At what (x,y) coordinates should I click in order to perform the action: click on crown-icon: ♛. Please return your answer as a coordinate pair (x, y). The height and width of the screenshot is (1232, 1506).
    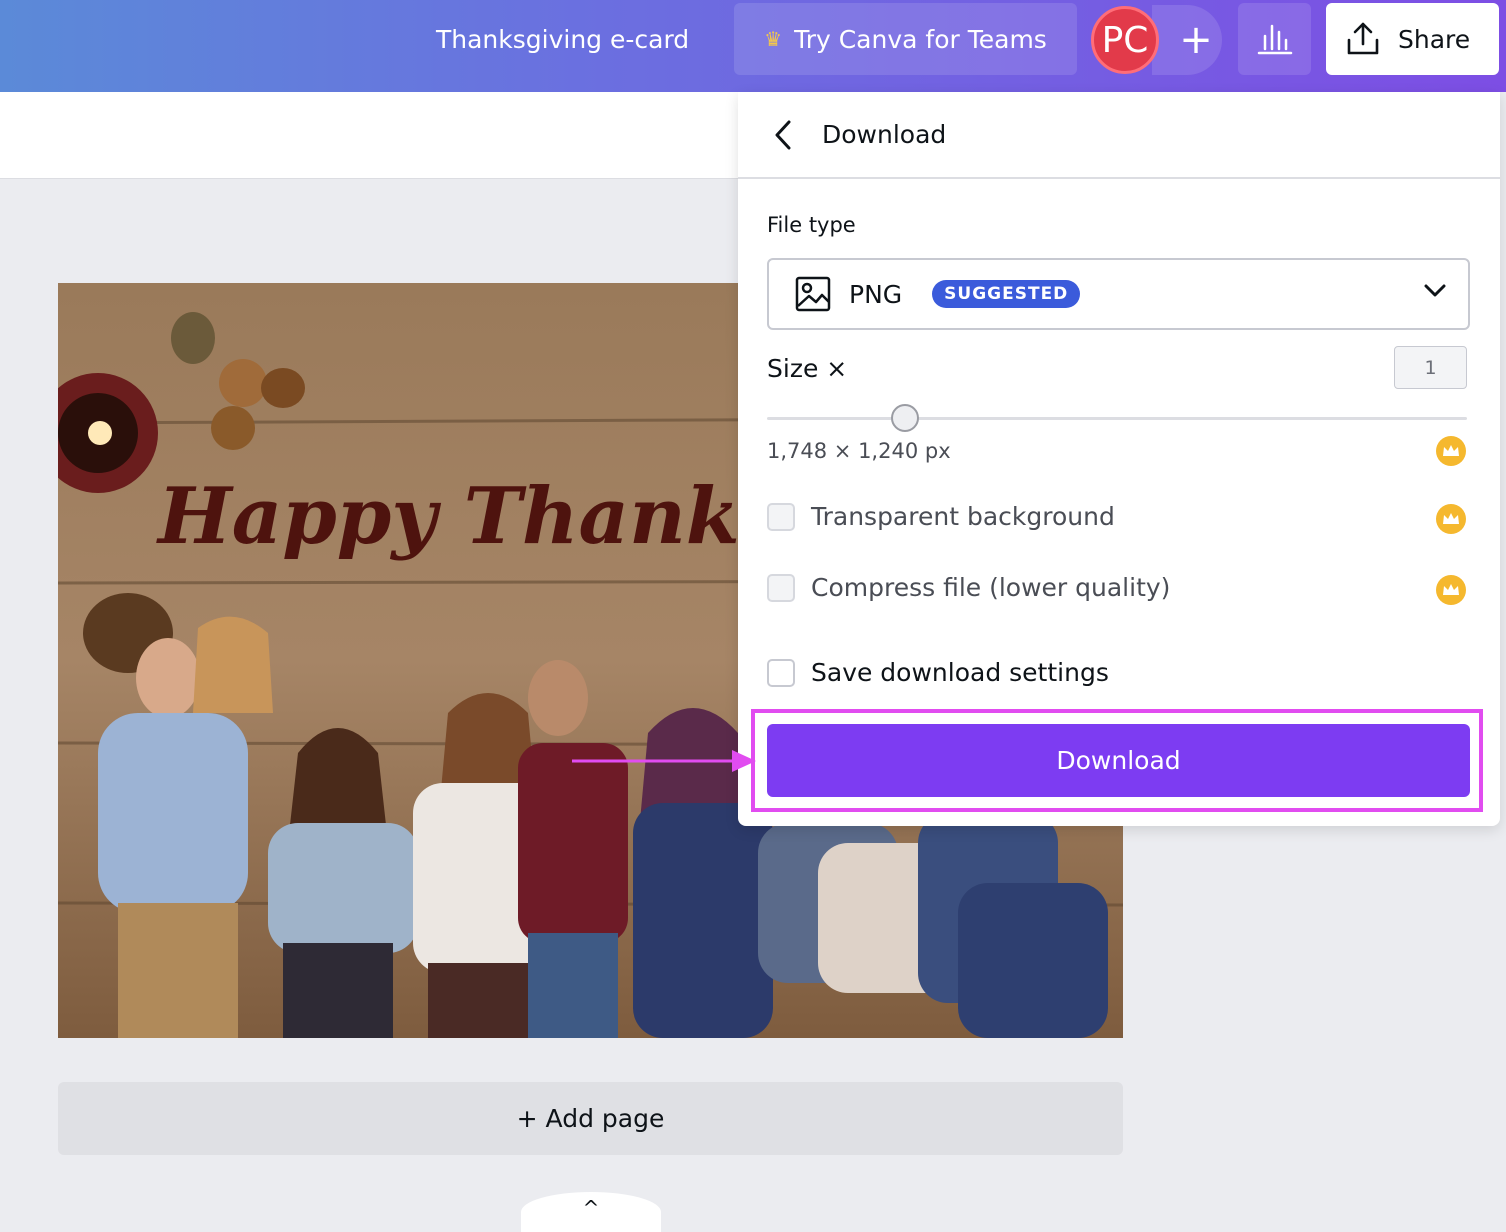
    Looking at the image, I should click on (773, 39).